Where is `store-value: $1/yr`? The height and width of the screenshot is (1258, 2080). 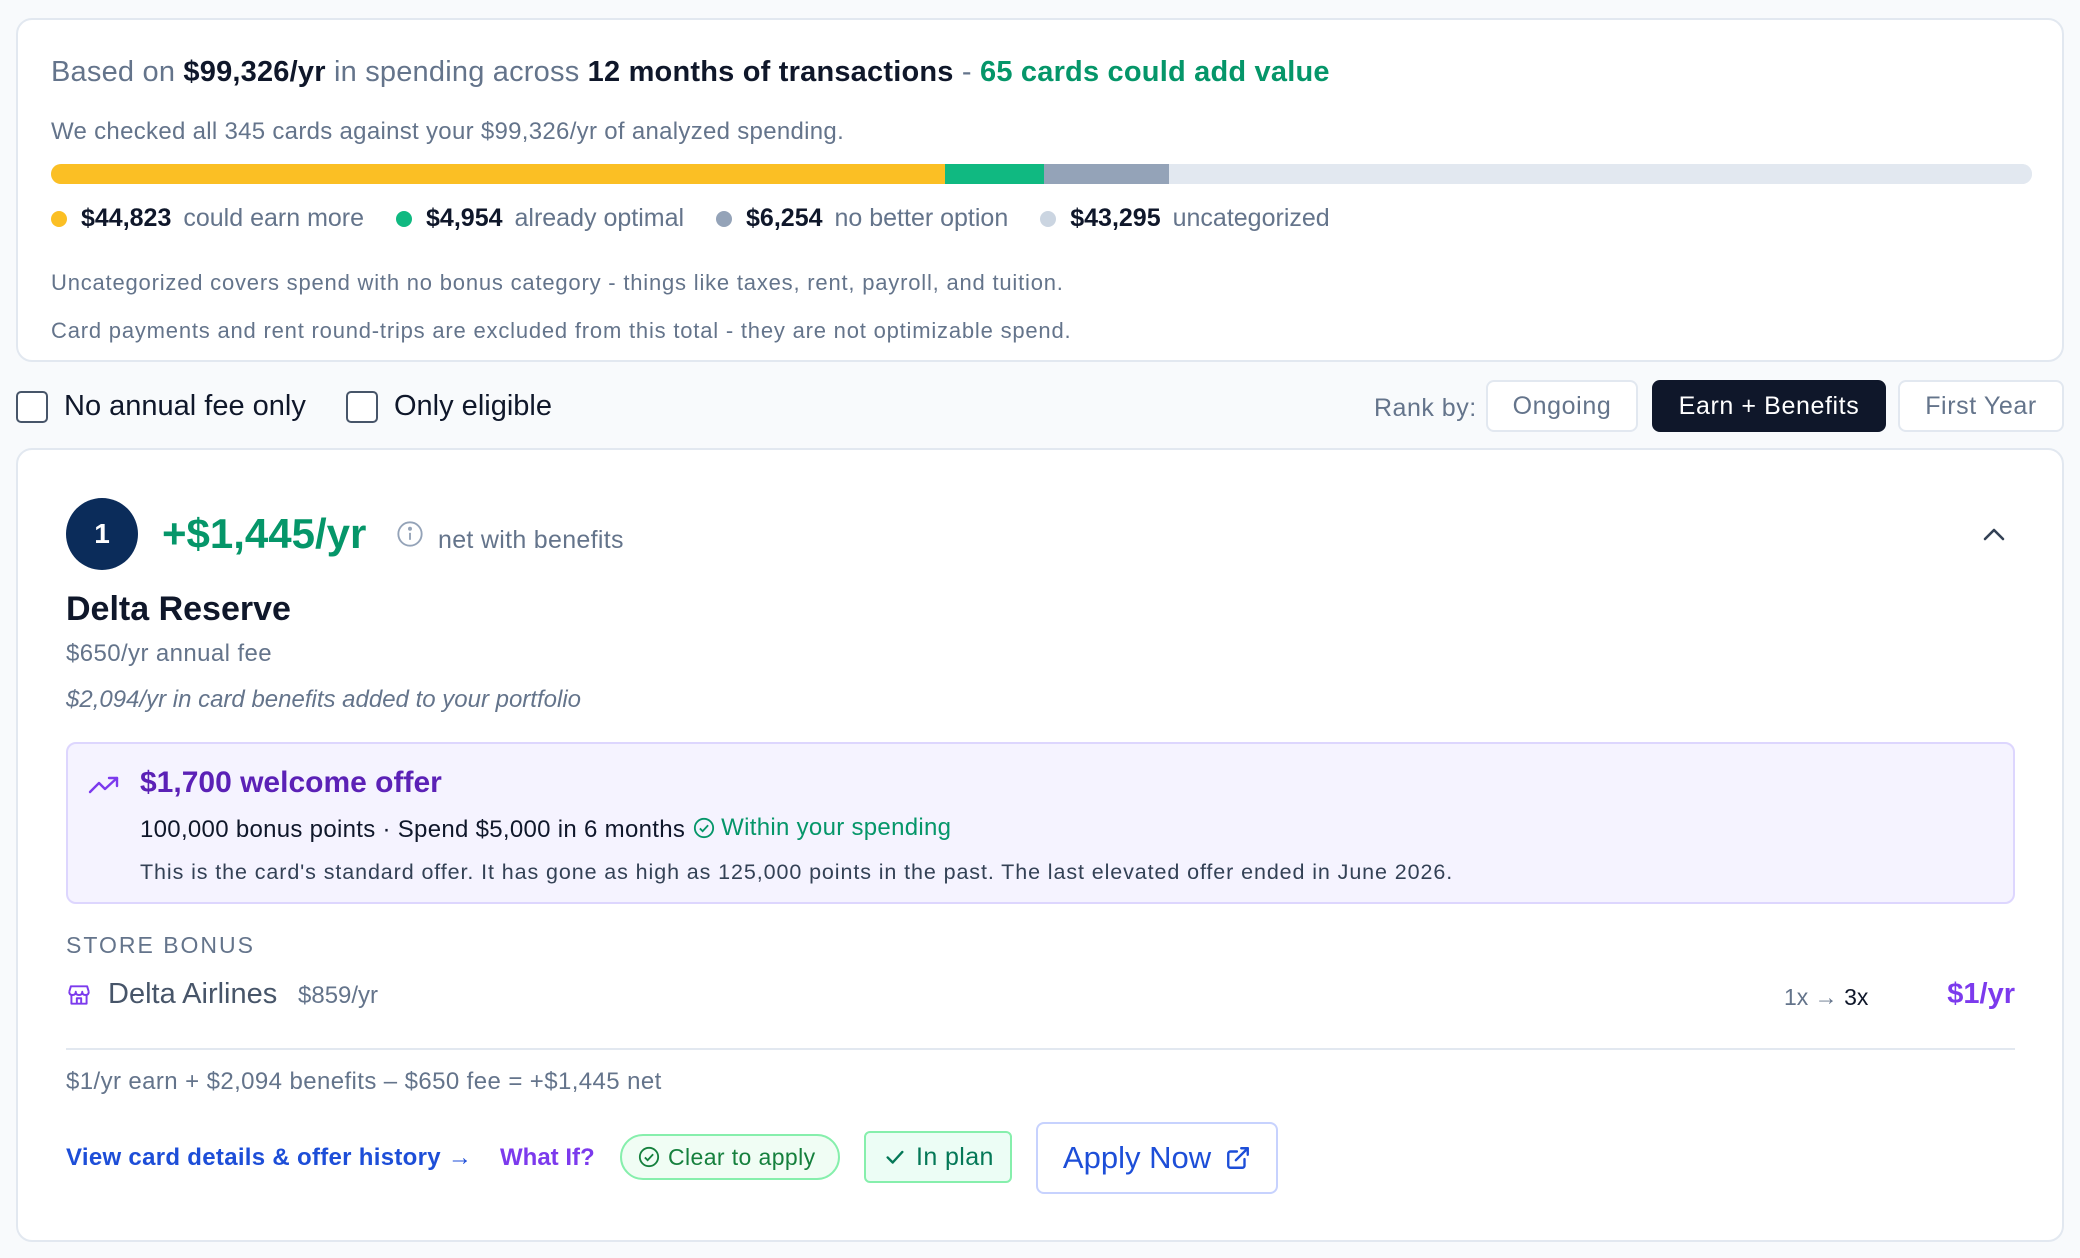 store-value: $1/yr is located at coordinates (1981, 994).